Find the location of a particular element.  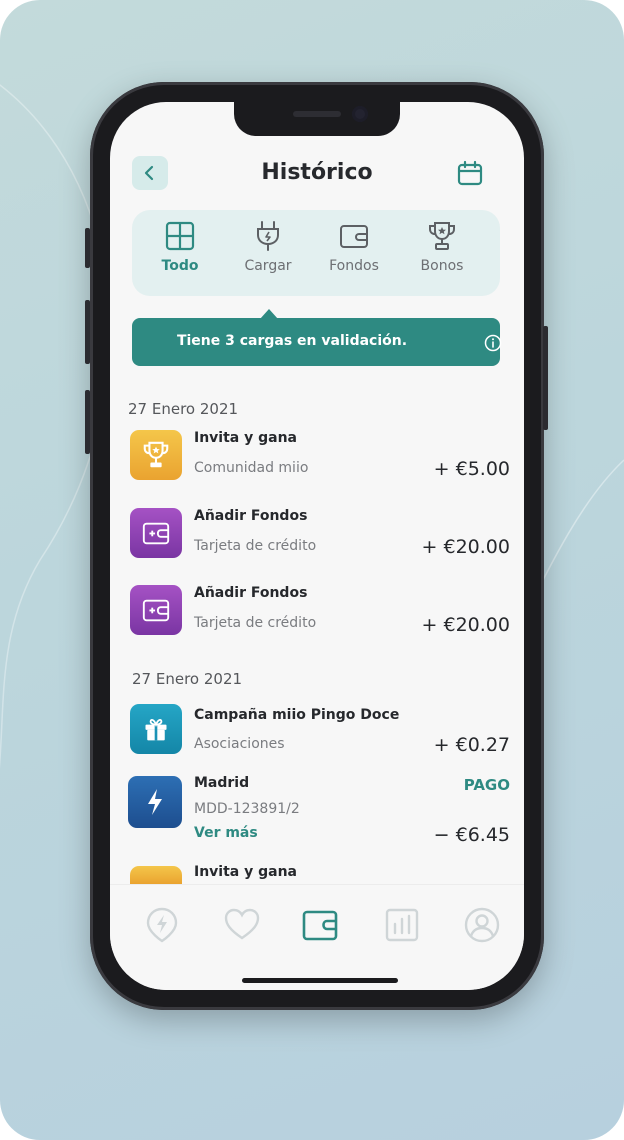

tab-label: Cargar is located at coordinates (268, 266).